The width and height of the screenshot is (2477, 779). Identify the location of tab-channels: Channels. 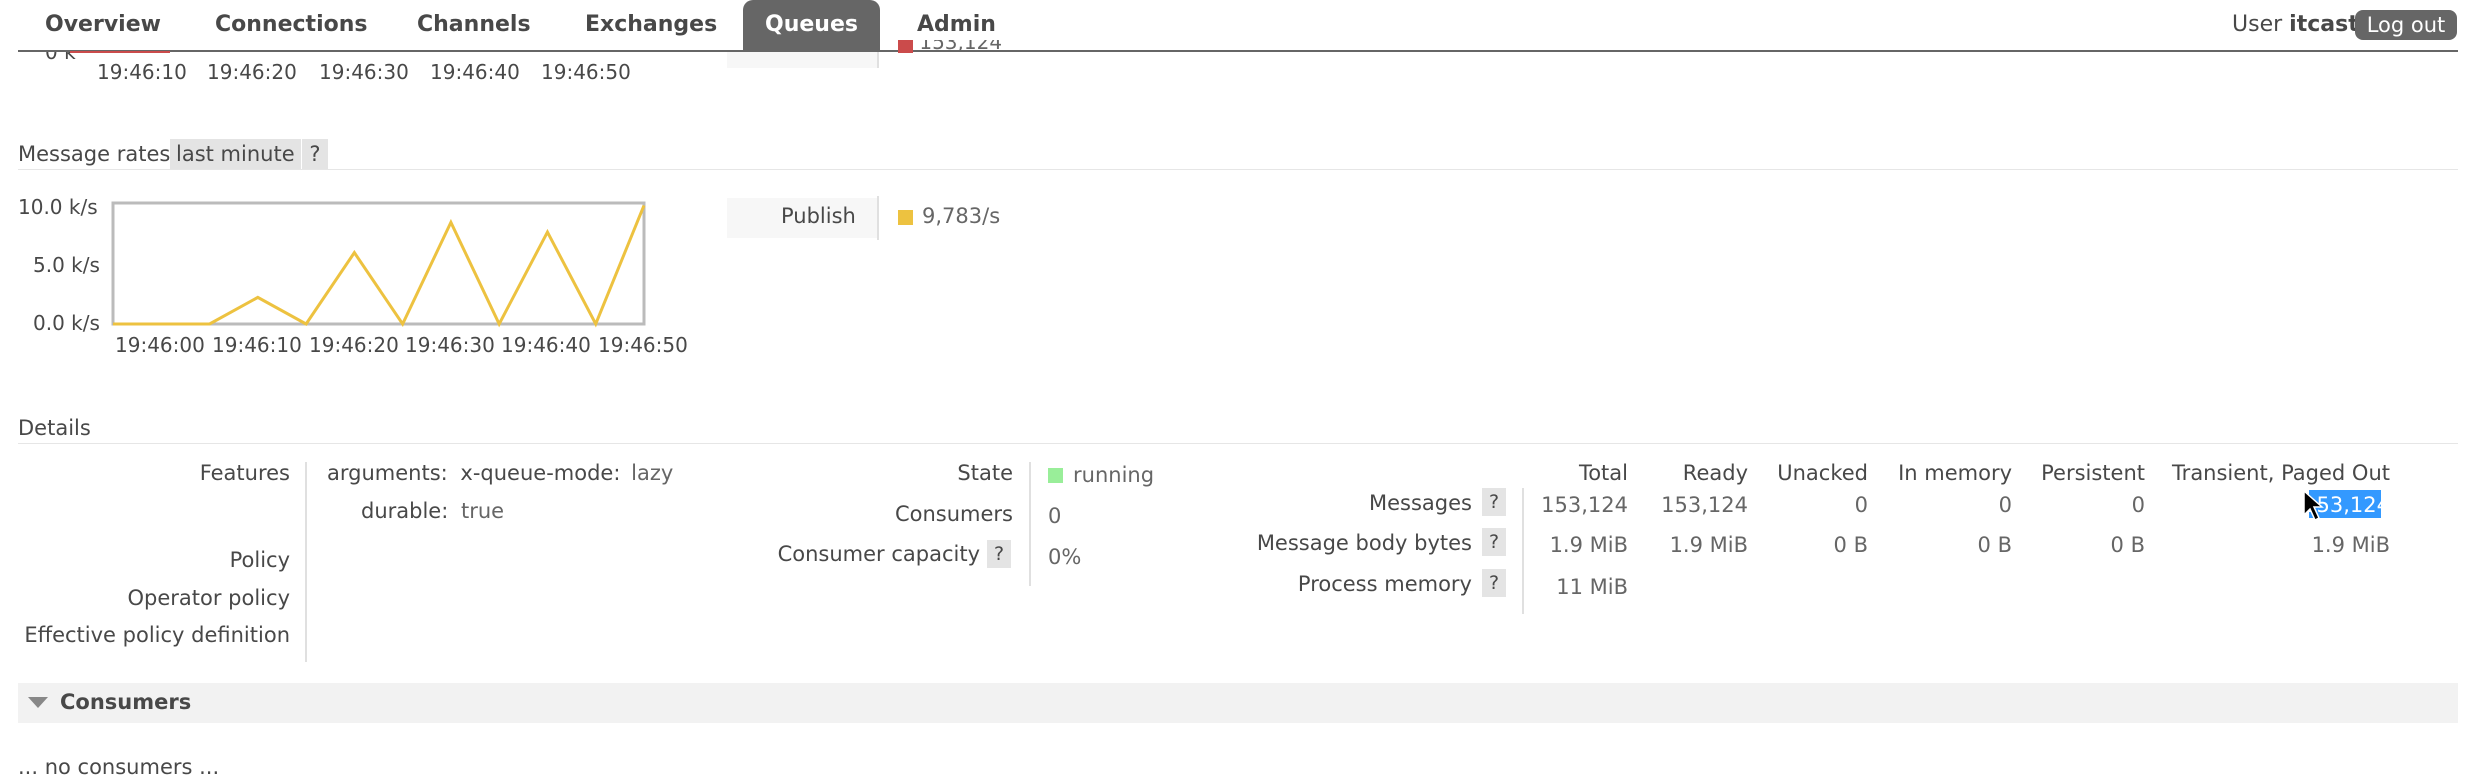
(477, 25).